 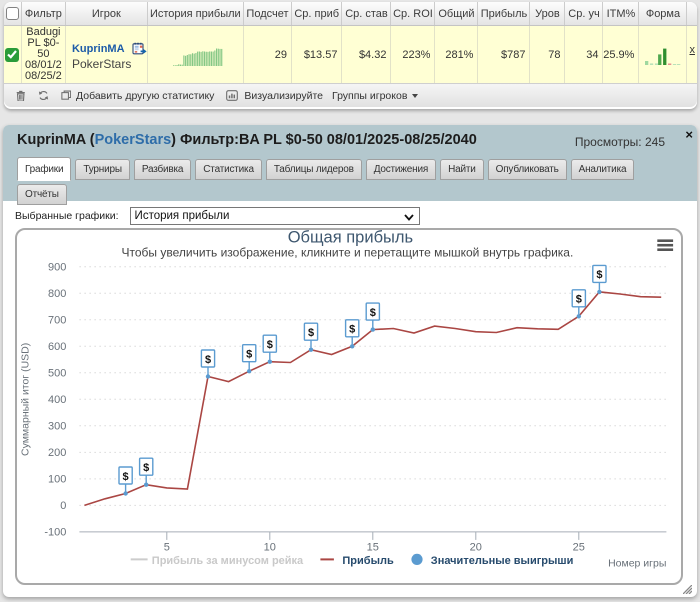 I want to click on svg-text: 300, so click(x=57, y=426).